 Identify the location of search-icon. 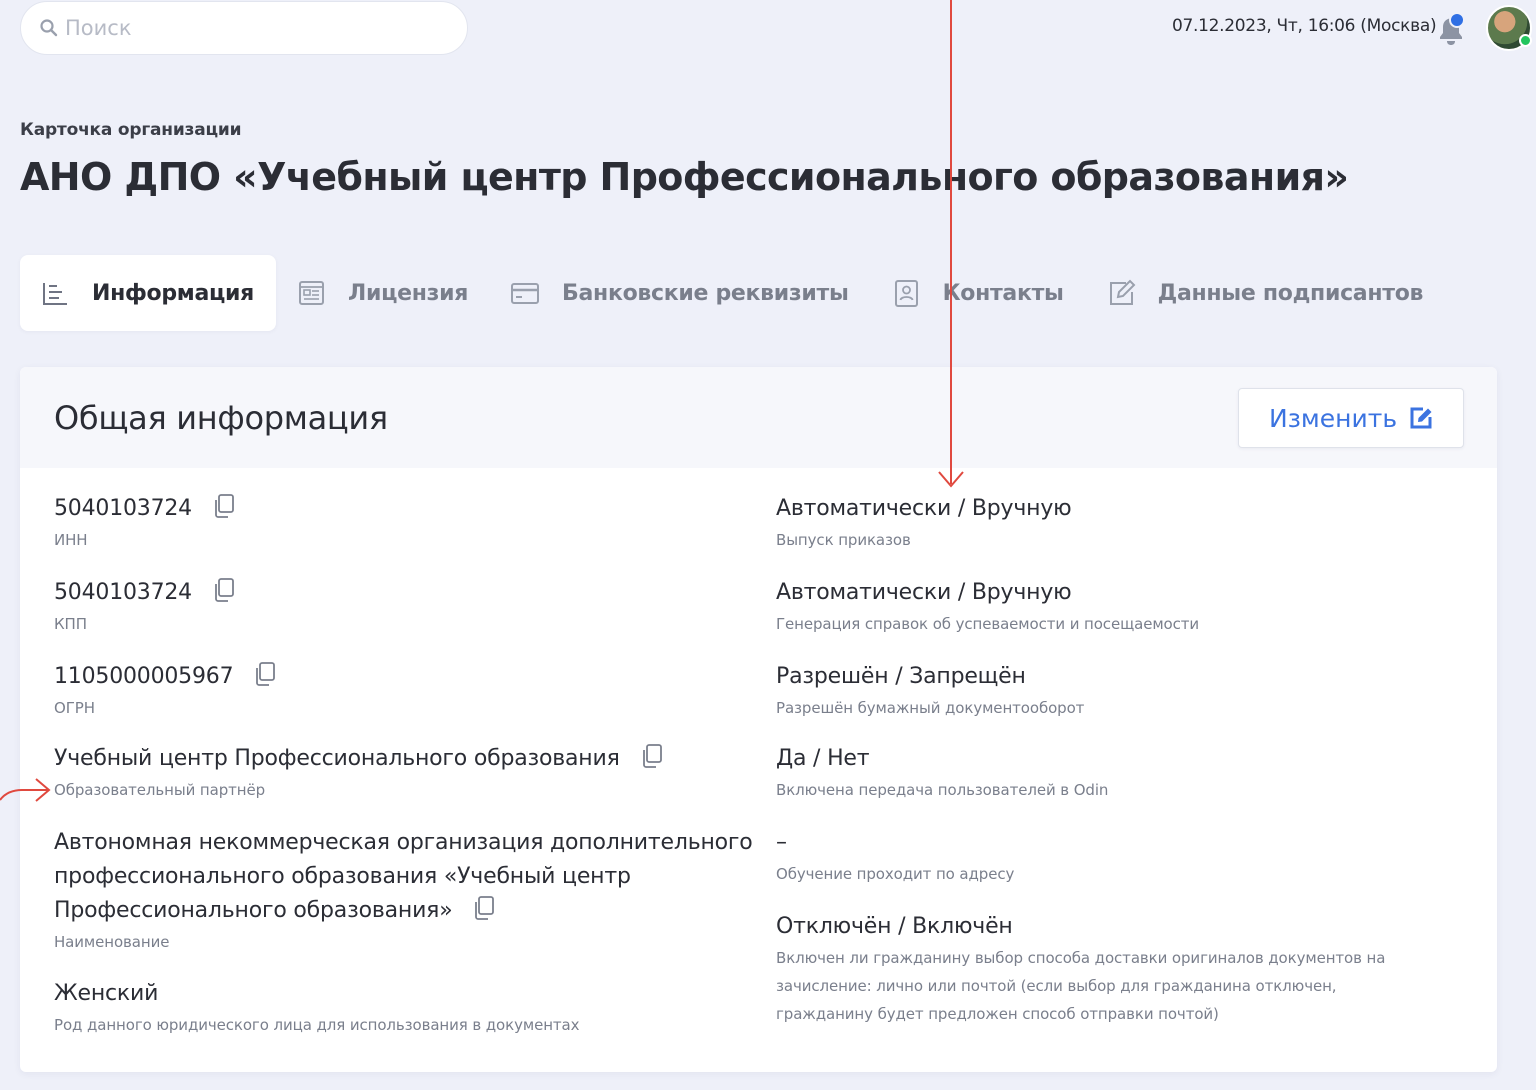
(49, 28).